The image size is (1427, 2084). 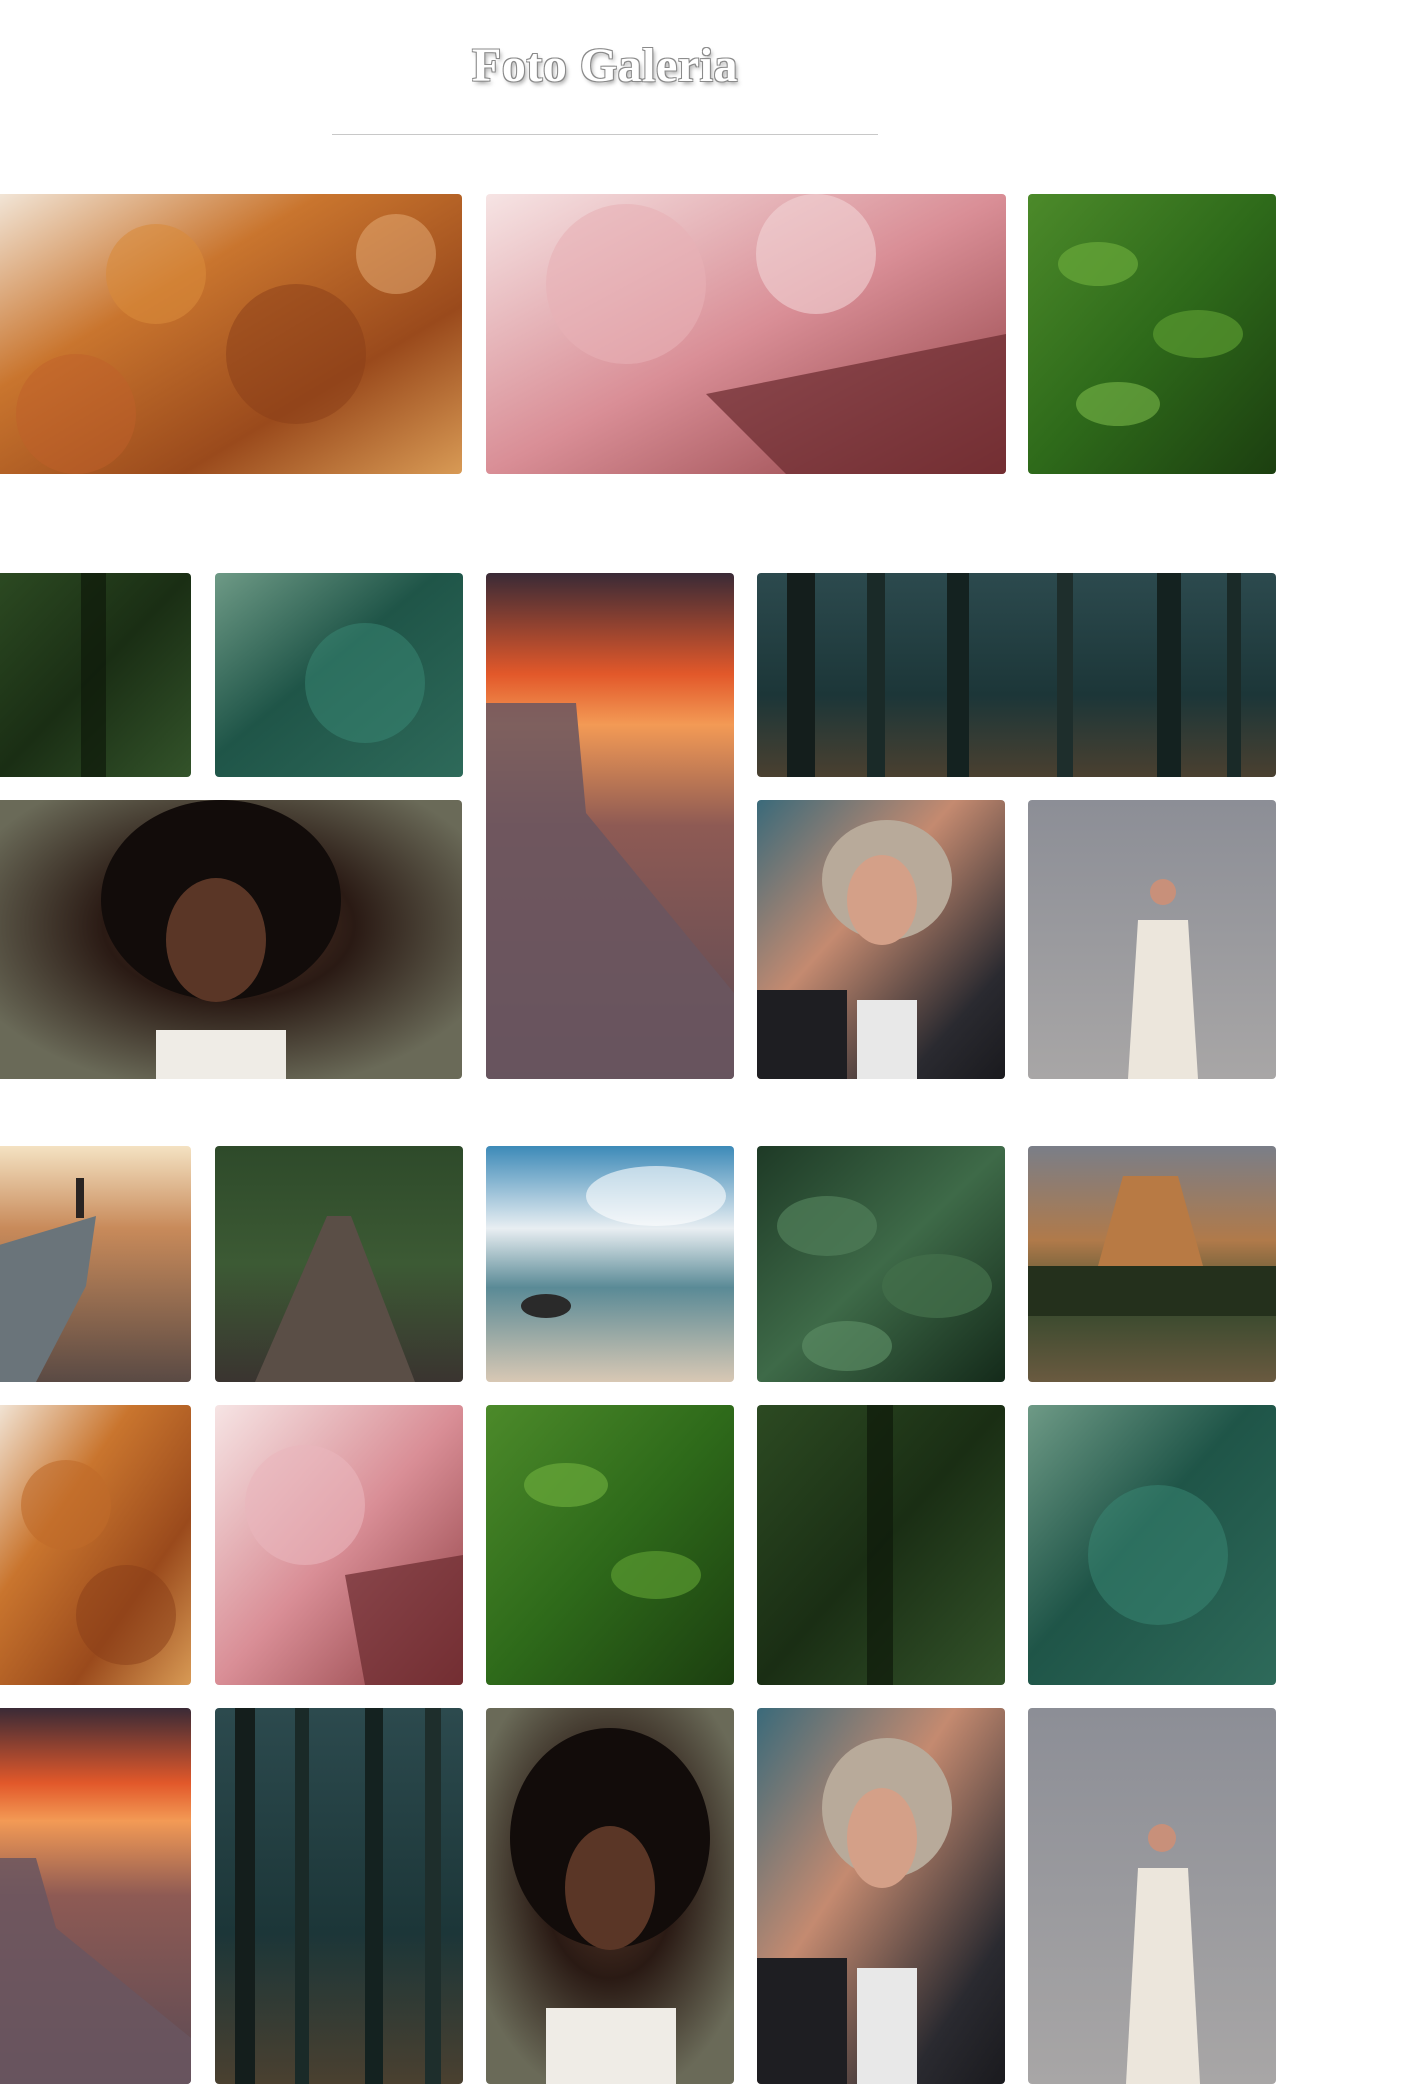 I want to click on photo-wet-leaves, so click(x=881, y=1264).